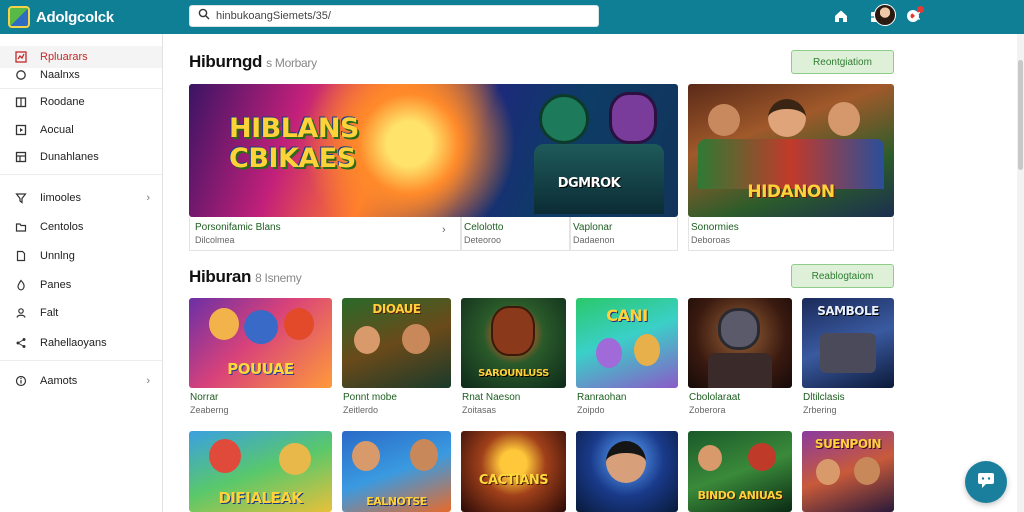  What do you see at coordinates (81, 343) in the screenshot?
I see `sidebar-item-rahellaoyans: Rahellaoyans` at bounding box center [81, 343].